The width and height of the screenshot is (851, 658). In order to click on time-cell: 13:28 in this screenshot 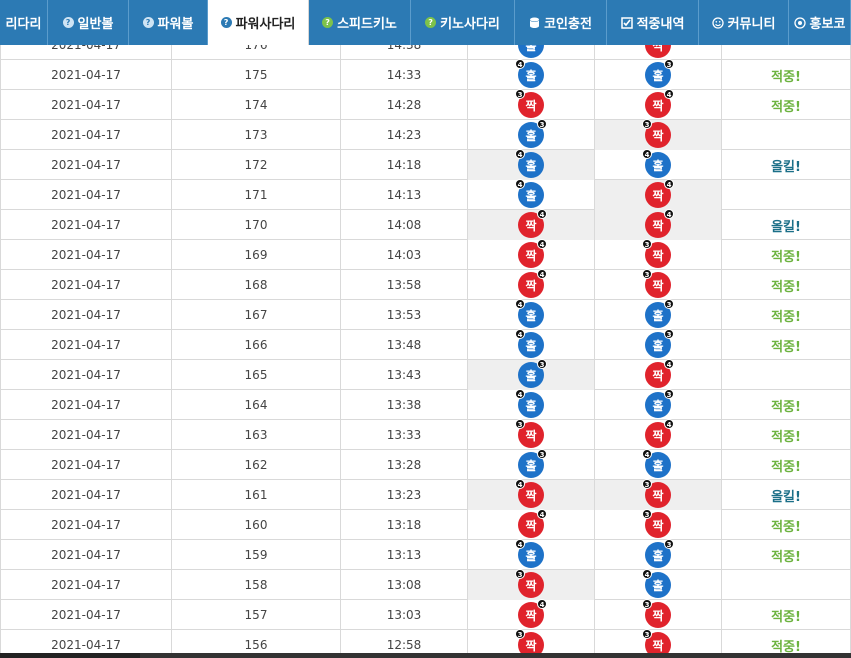, I will do `click(404, 465)`.